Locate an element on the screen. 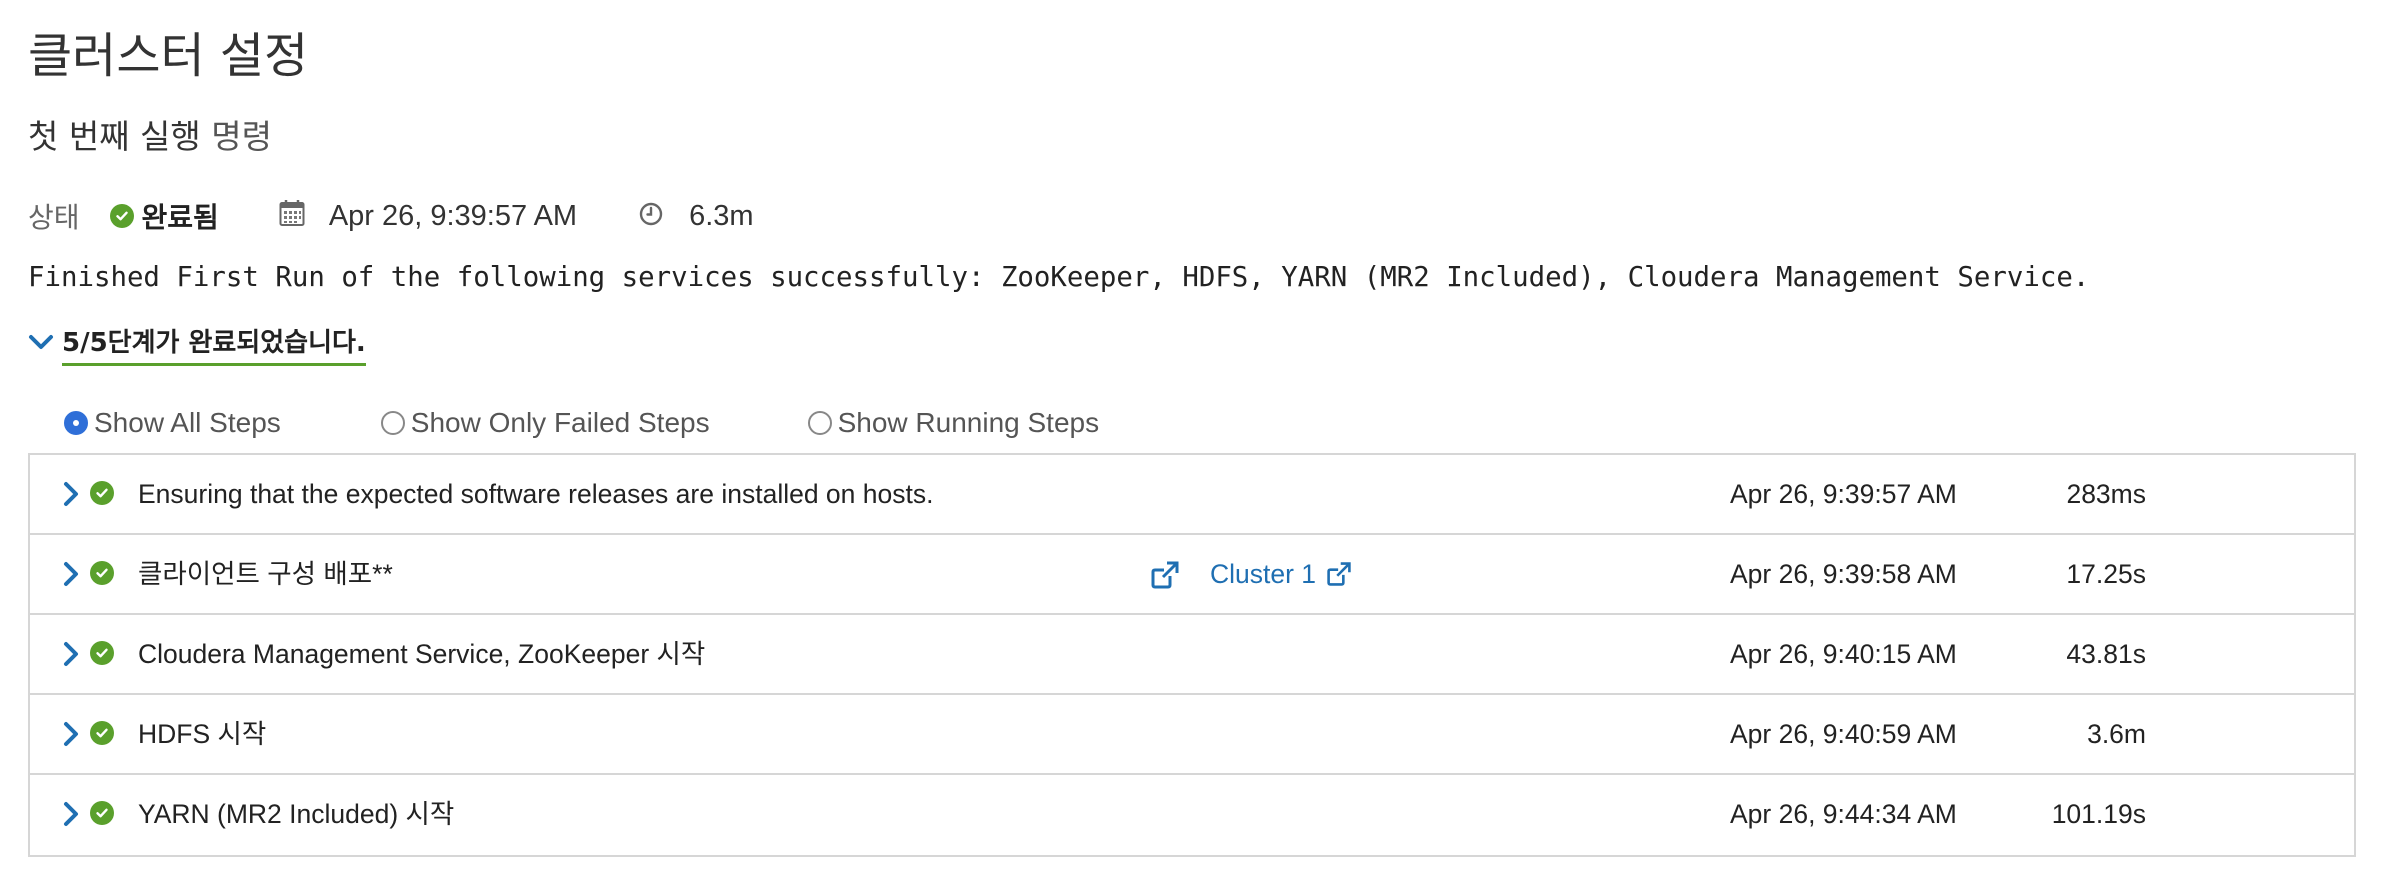  filter-show-running-steps: Show Running Steps is located at coordinates (953, 423).